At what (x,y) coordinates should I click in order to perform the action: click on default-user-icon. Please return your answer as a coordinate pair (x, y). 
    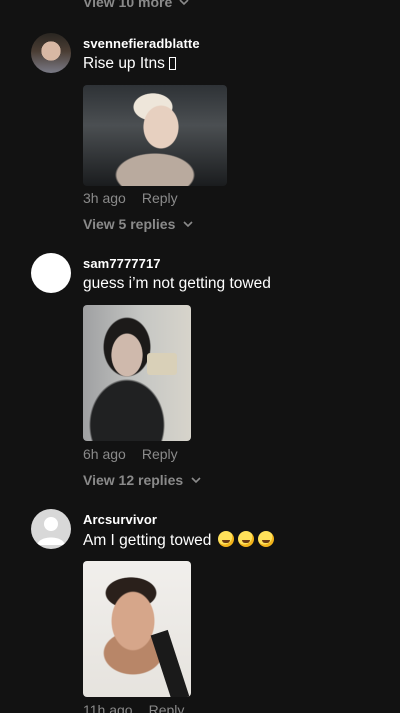
    Looking at the image, I should click on (51, 531).